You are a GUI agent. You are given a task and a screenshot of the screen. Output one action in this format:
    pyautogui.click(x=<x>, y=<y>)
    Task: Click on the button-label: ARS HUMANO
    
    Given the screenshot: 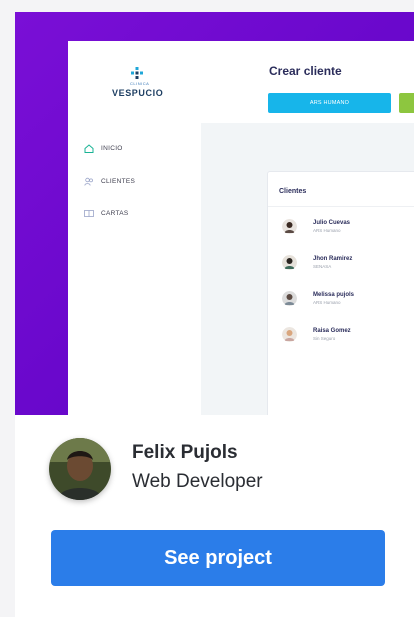 What is the action you would take?
    pyautogui.click(x=329, y=103)
    